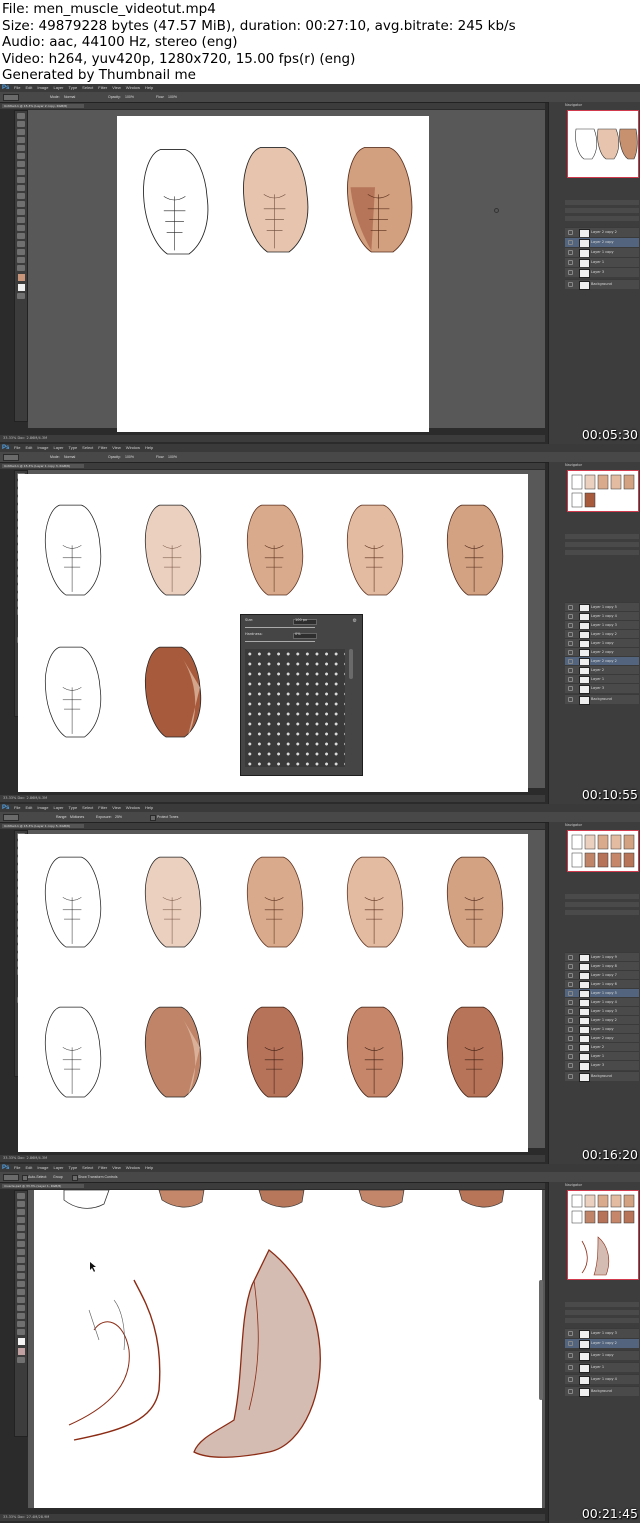  Describe the element at coordinates (21, 1292) in the screenshot. I see `blur-tool-icon` at that location.